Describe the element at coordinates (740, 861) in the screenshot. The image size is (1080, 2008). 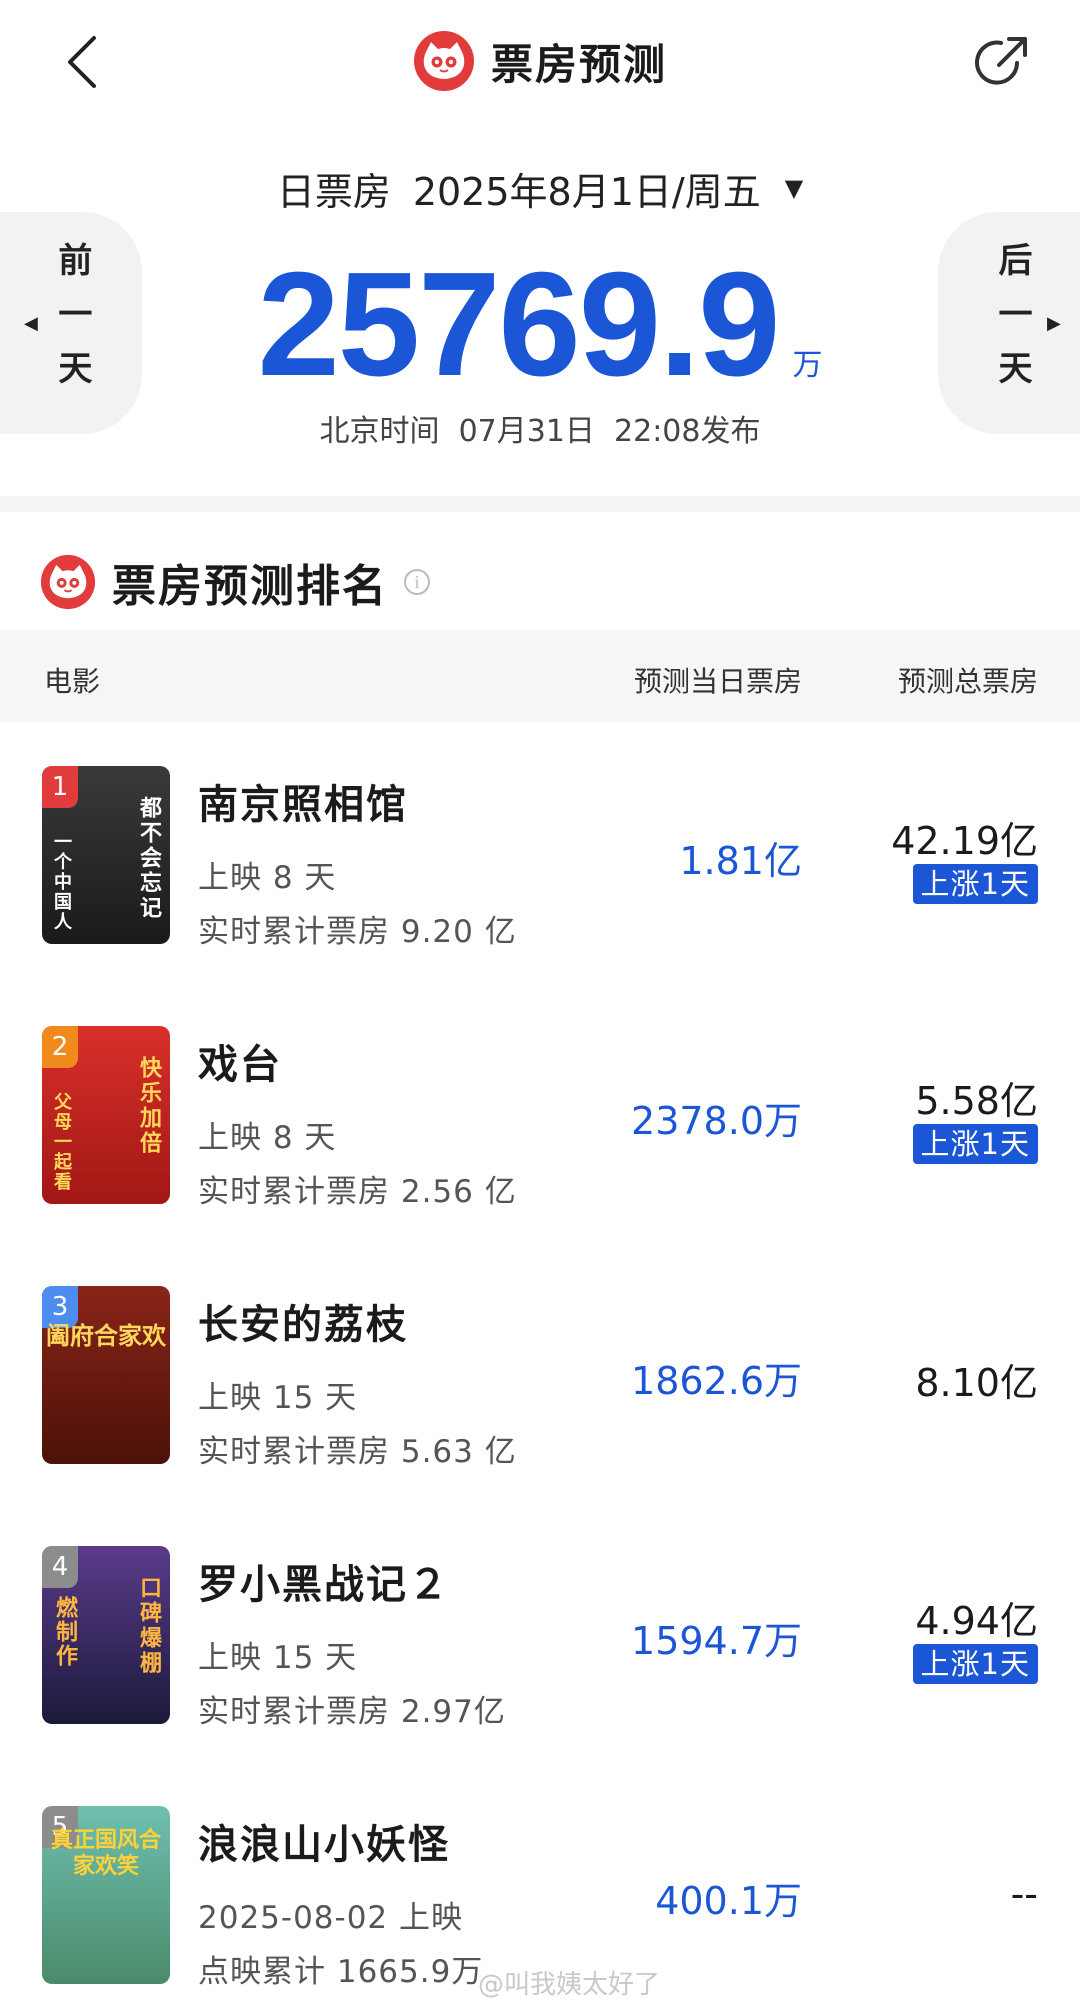
I see `predicted-day-boxoffice: 1.81亿` at that location.